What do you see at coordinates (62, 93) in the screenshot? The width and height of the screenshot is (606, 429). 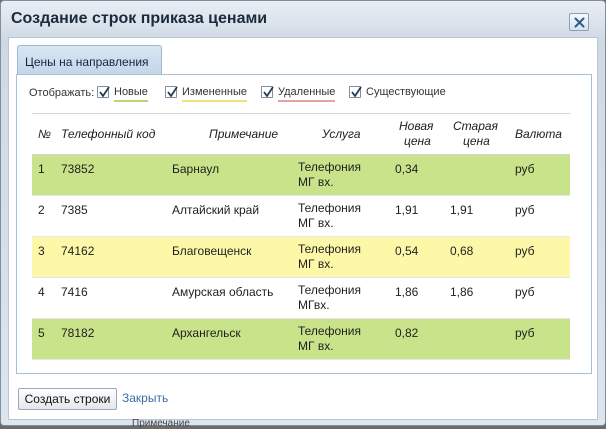 I see `filter-label: Отображать:` at bounding box center [62, 93].